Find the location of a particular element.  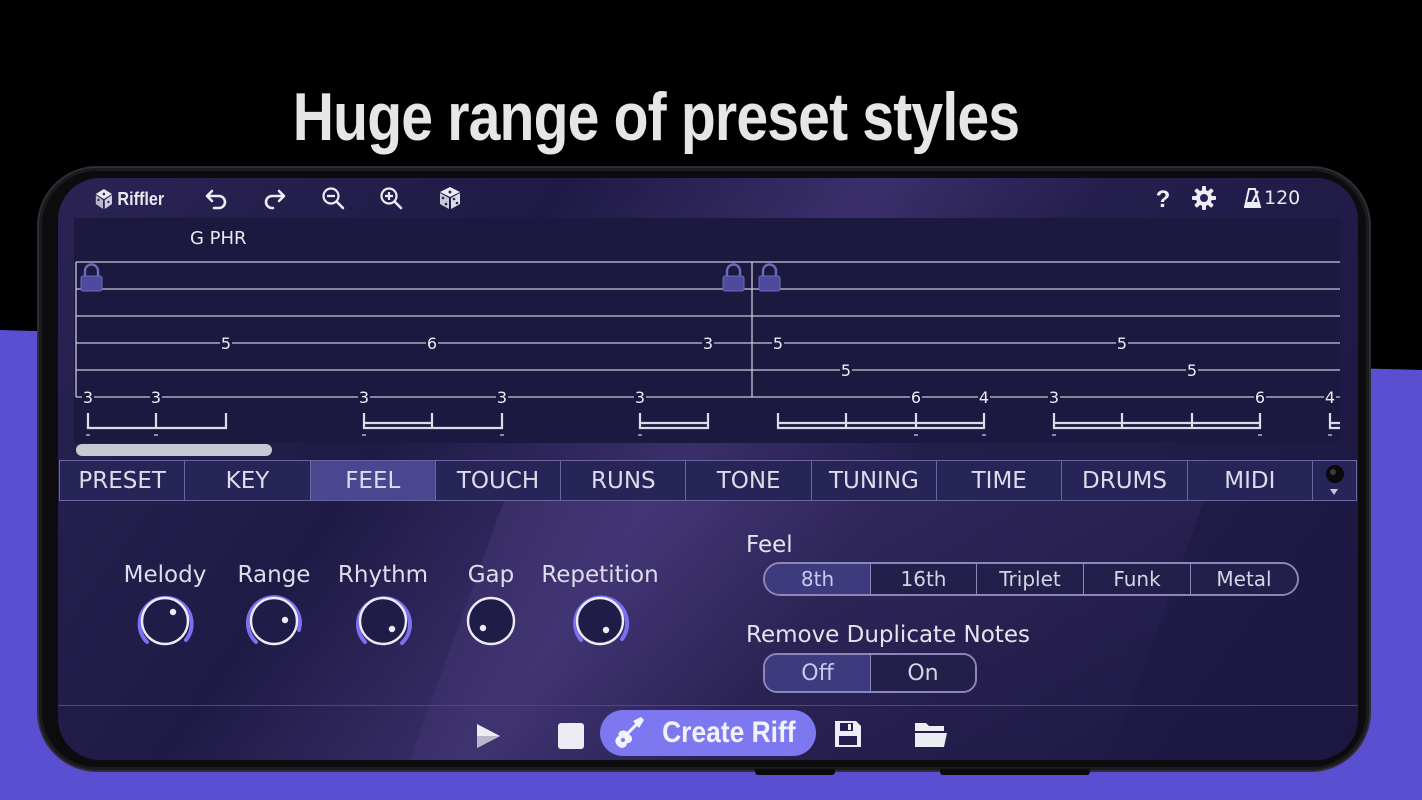

repetition-knob: Repetition is located at coordinates (600, 607).